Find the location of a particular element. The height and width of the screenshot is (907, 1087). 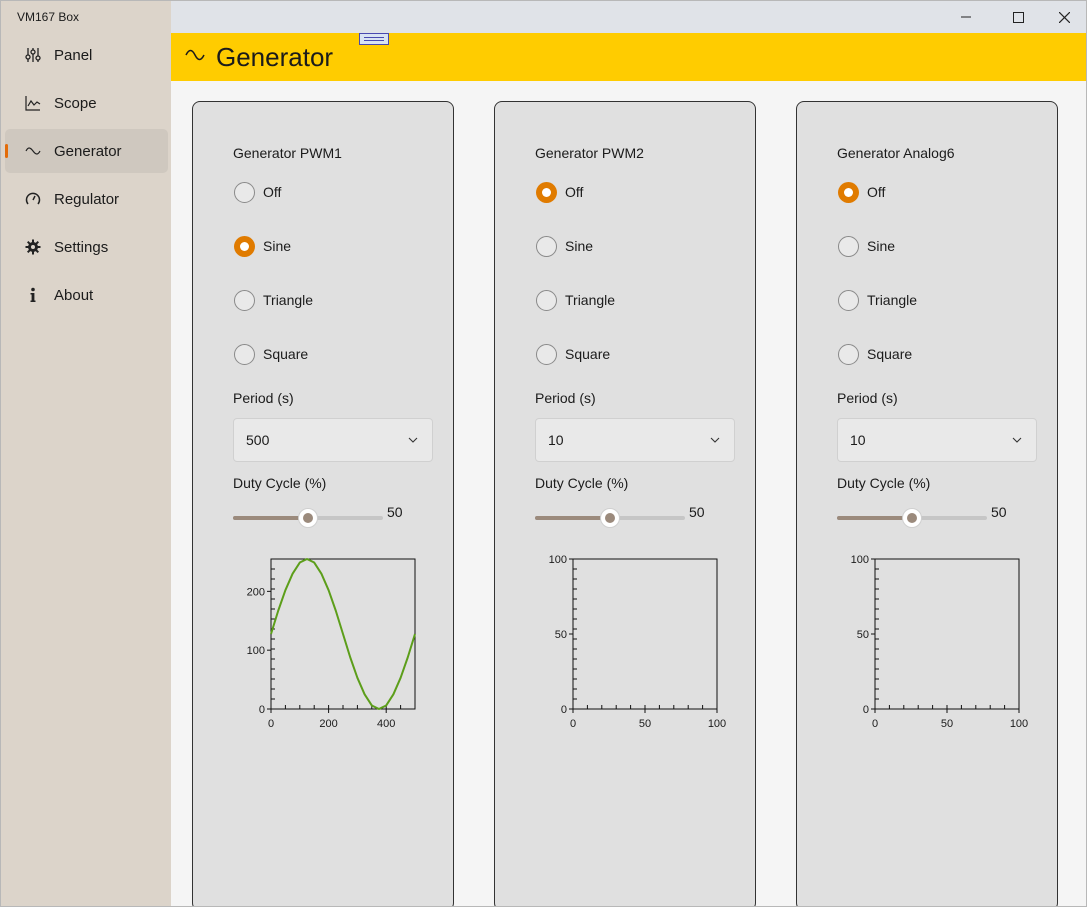

sidebar-item-scope: Scope is located at coordinates (86, 103).